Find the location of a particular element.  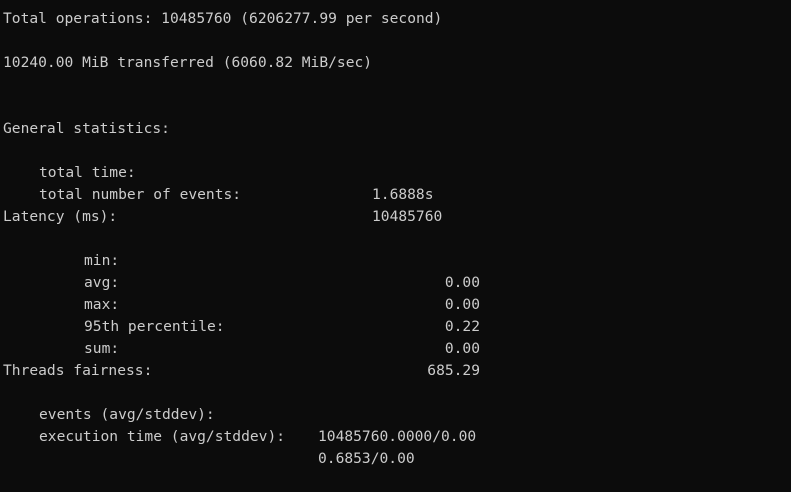

fairness-events-row: events (avg/stddev): 10485760.0000/0.00 is located at coordinates (395, 413).